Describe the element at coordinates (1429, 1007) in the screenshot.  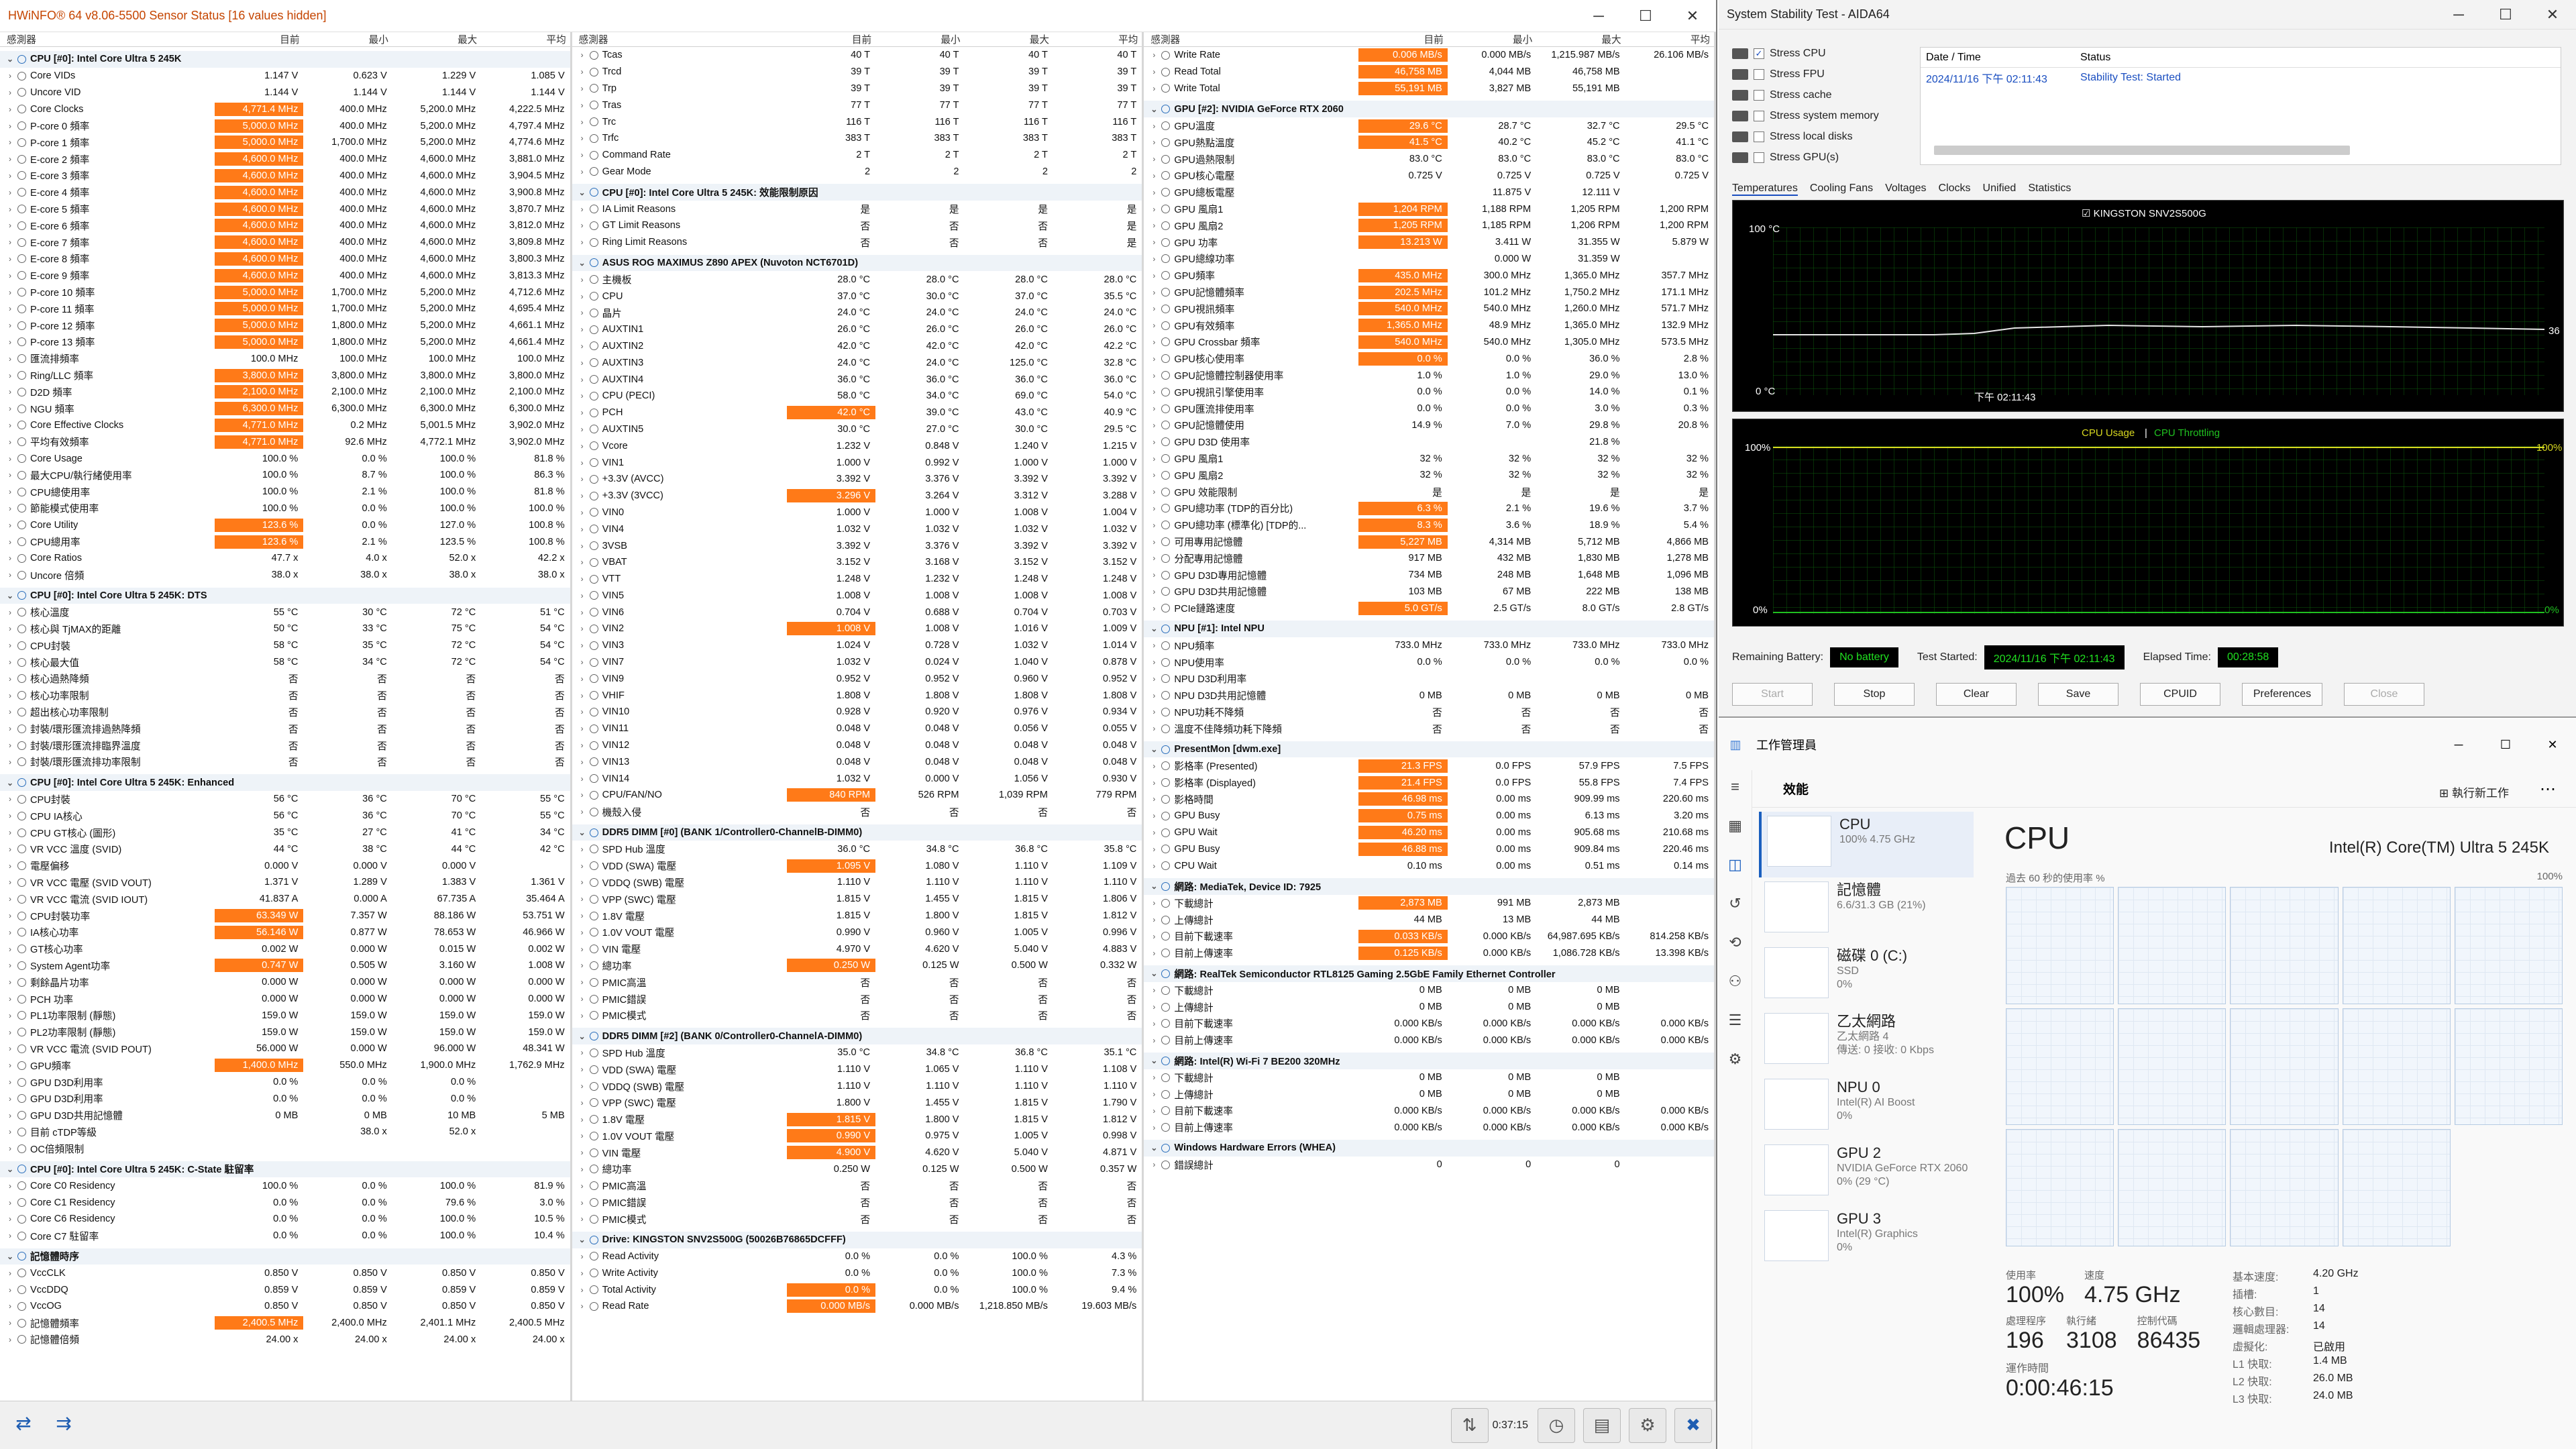
I see `sensor-row: › 上傳總計 0 MB 0 MB 0 MB` at that location.